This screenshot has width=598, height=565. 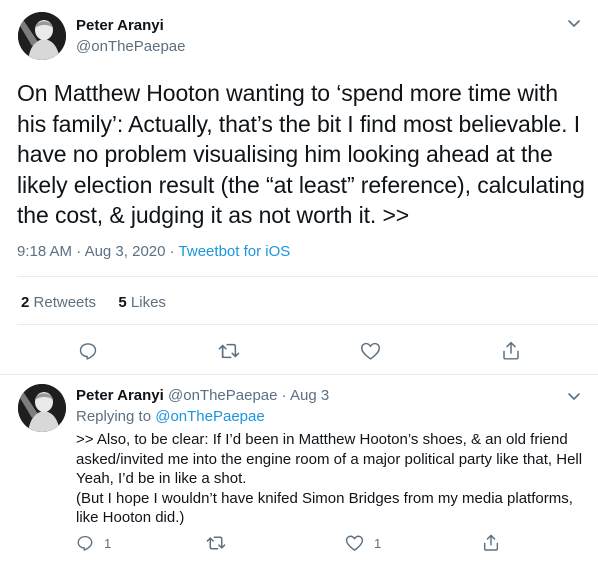 What do you see at coordinates (65, 302) in the screenshot?
I see `retweets-label: Retweets` at bounding box center [65, 302].